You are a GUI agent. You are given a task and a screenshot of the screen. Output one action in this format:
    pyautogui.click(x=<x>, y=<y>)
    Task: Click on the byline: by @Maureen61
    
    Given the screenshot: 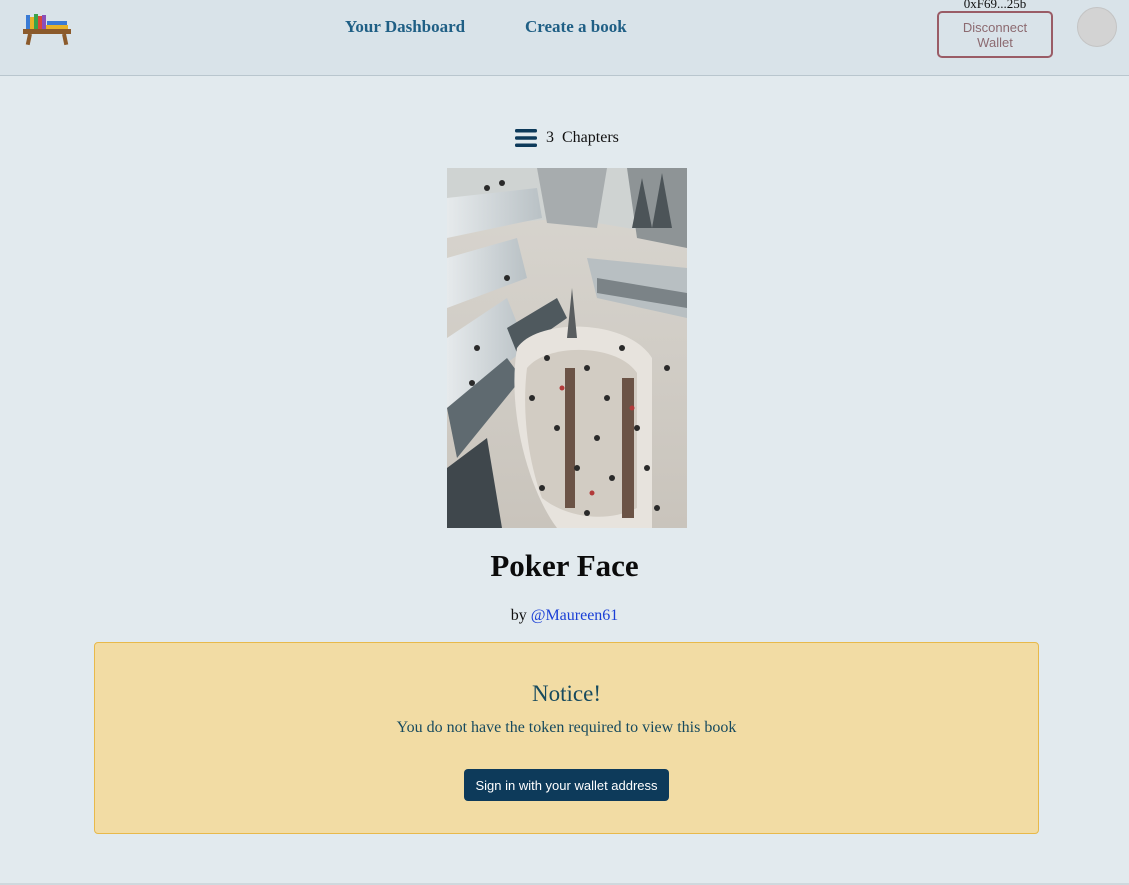 What is the action you would take?
    pyautogui.click(x=564, y=616)
    